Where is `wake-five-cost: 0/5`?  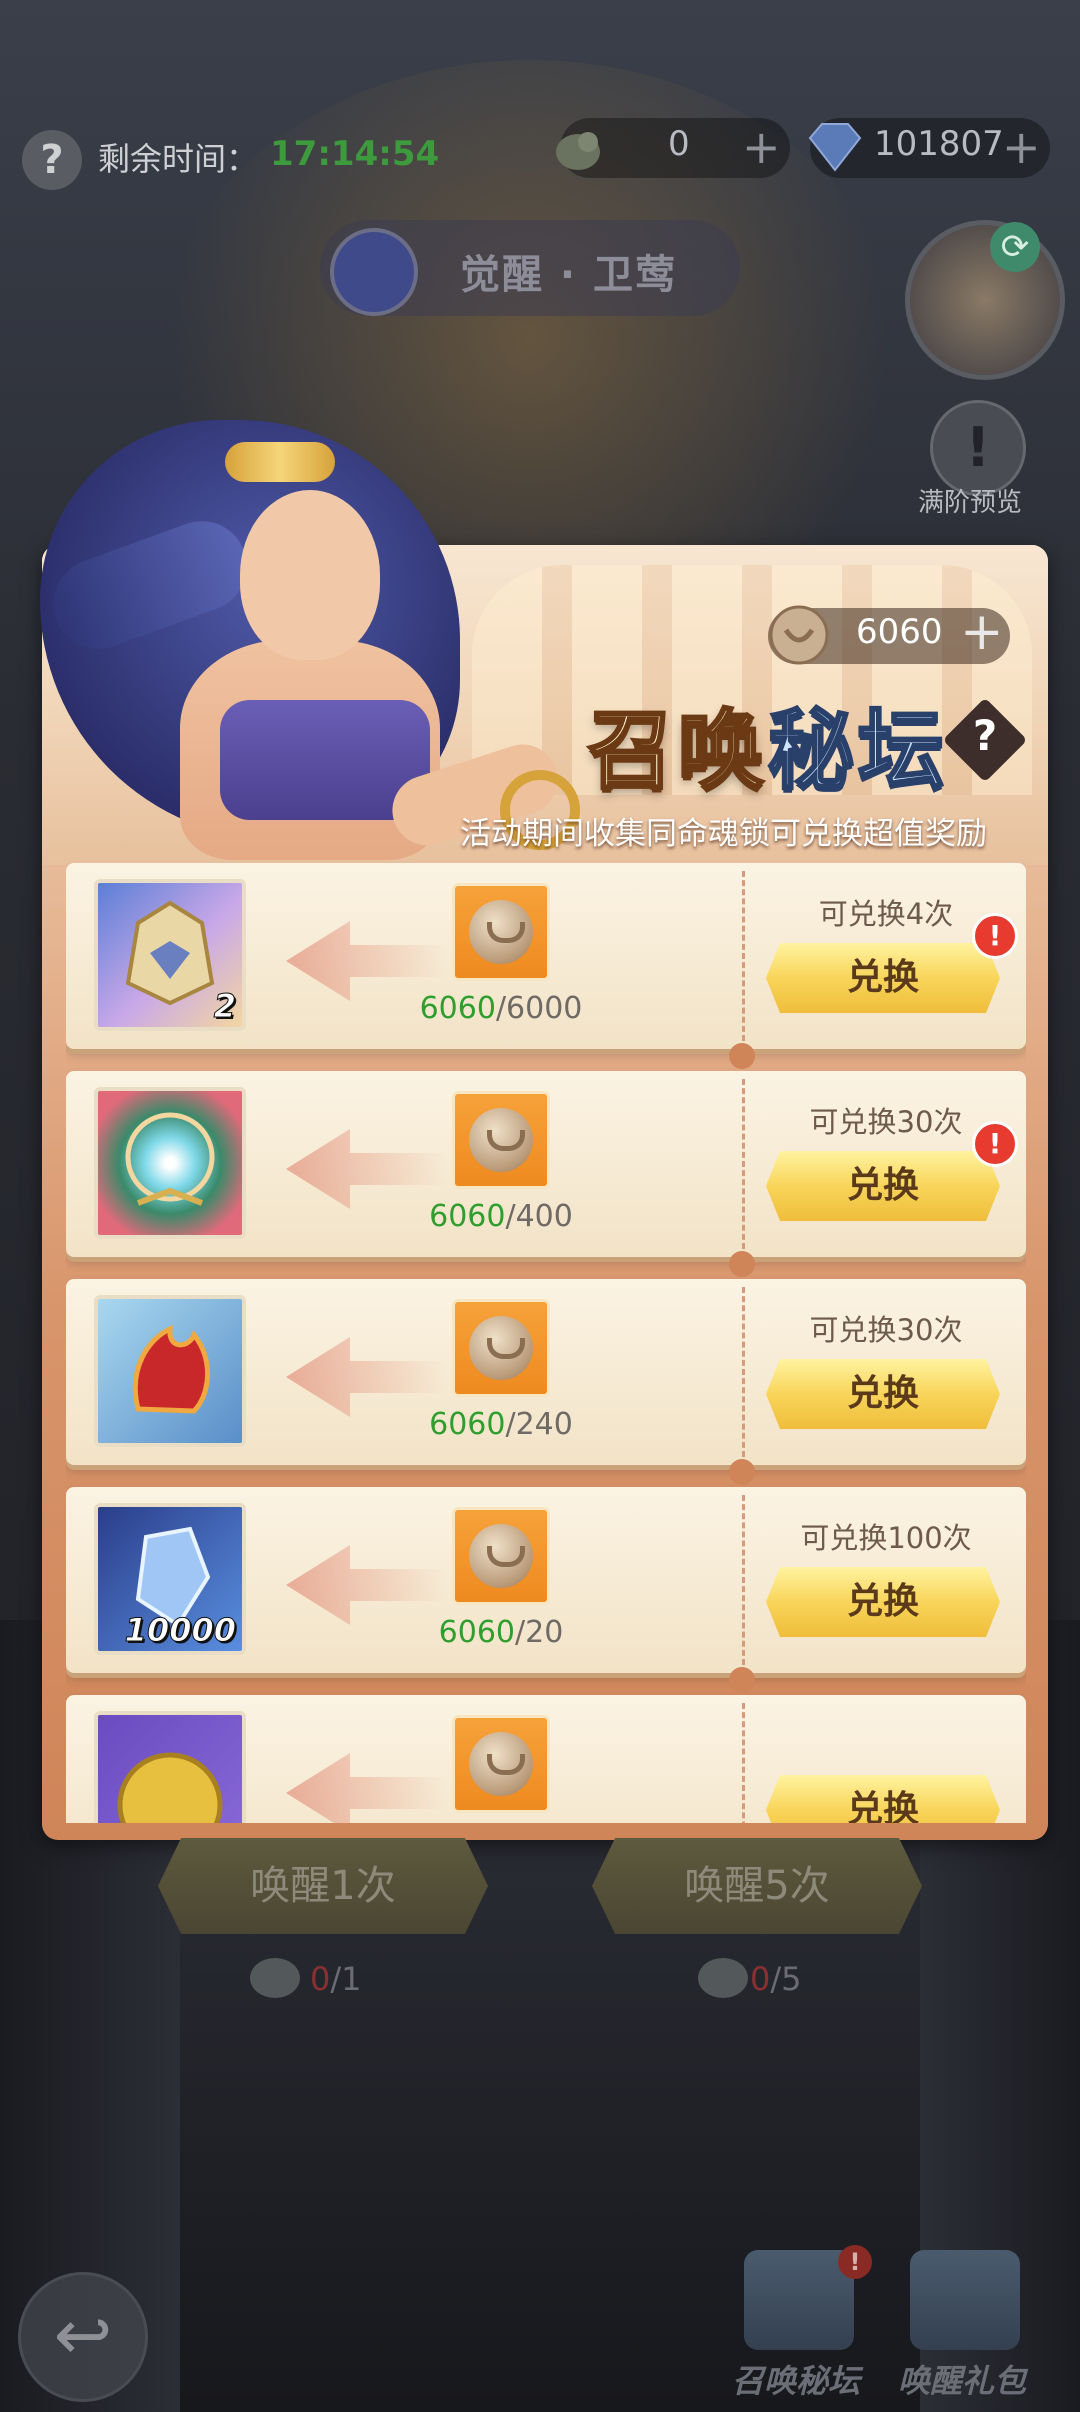 wake-five-cost: 0/5 is located at coordinates (776, 1979).